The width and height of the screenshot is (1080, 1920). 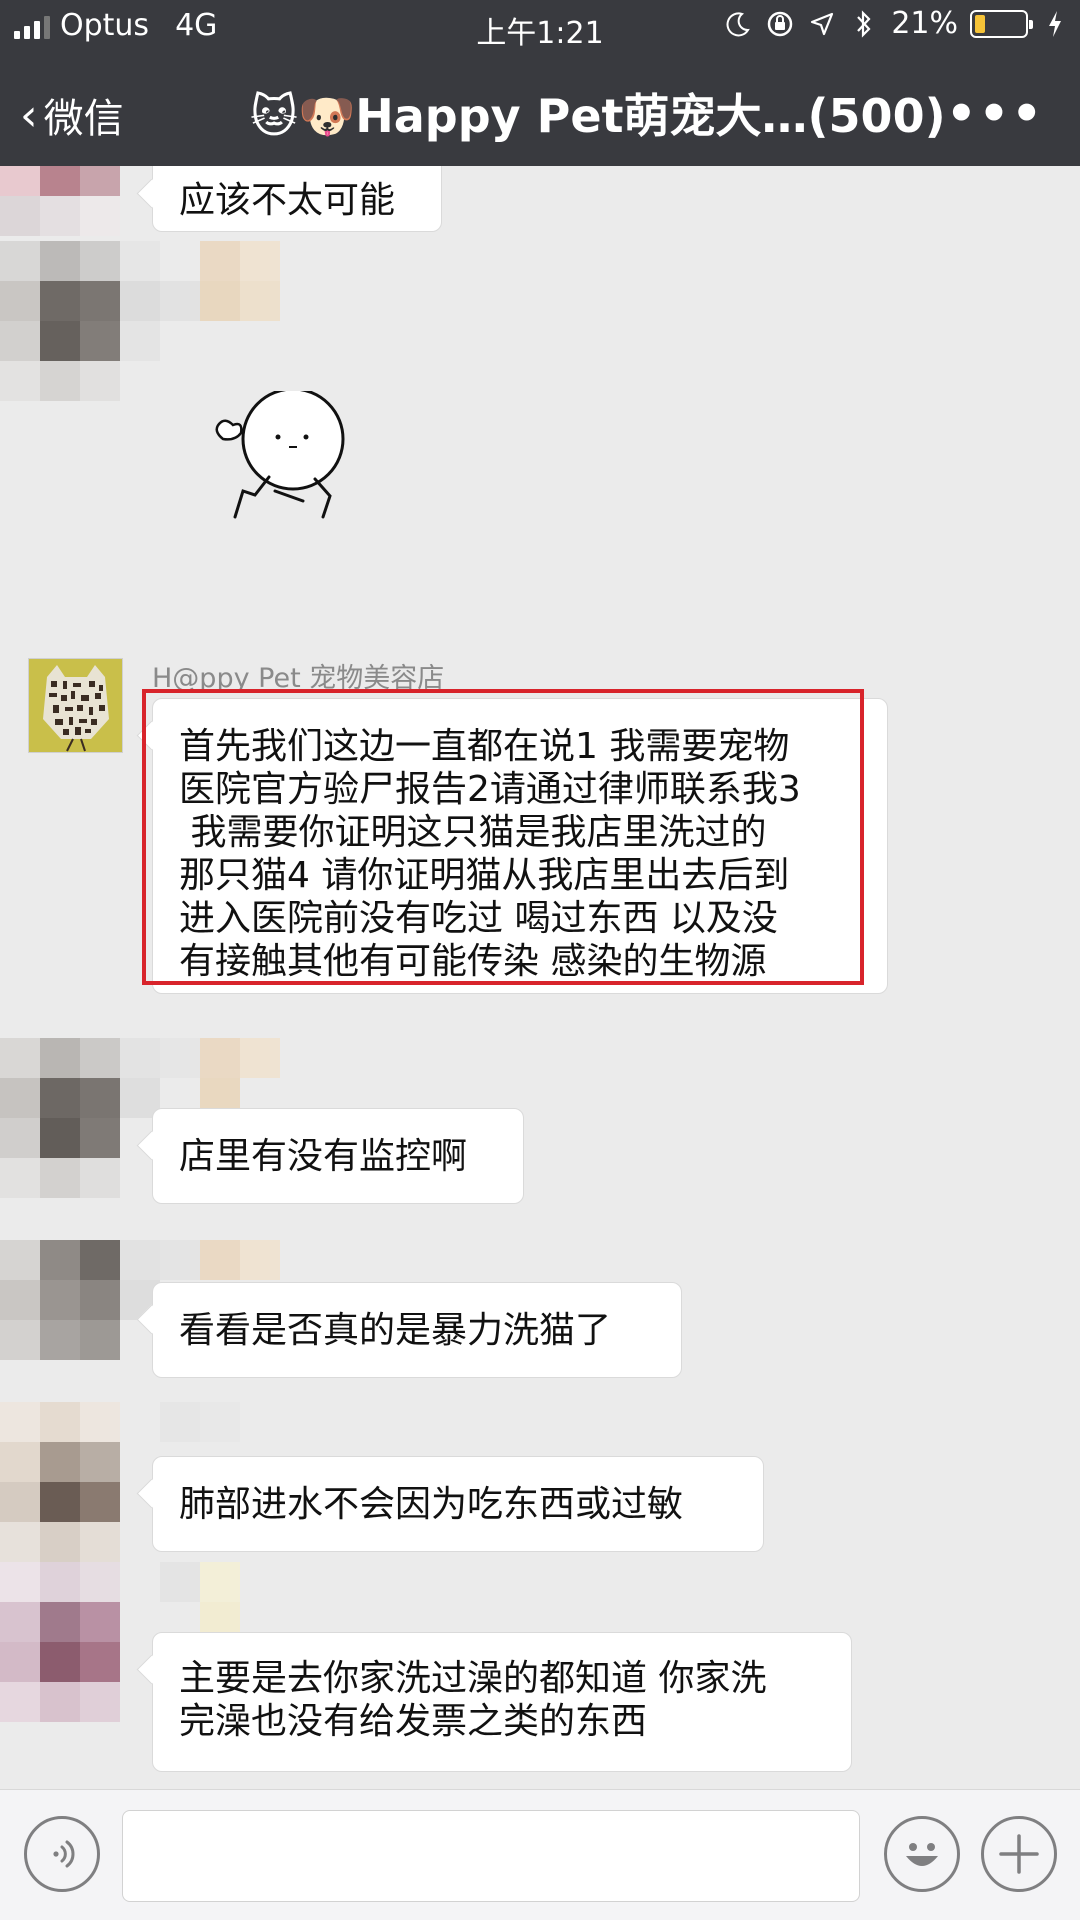 I want to click on message-text: 看看是否真的是暴力洗猫了, so click(x=395, y=1330).